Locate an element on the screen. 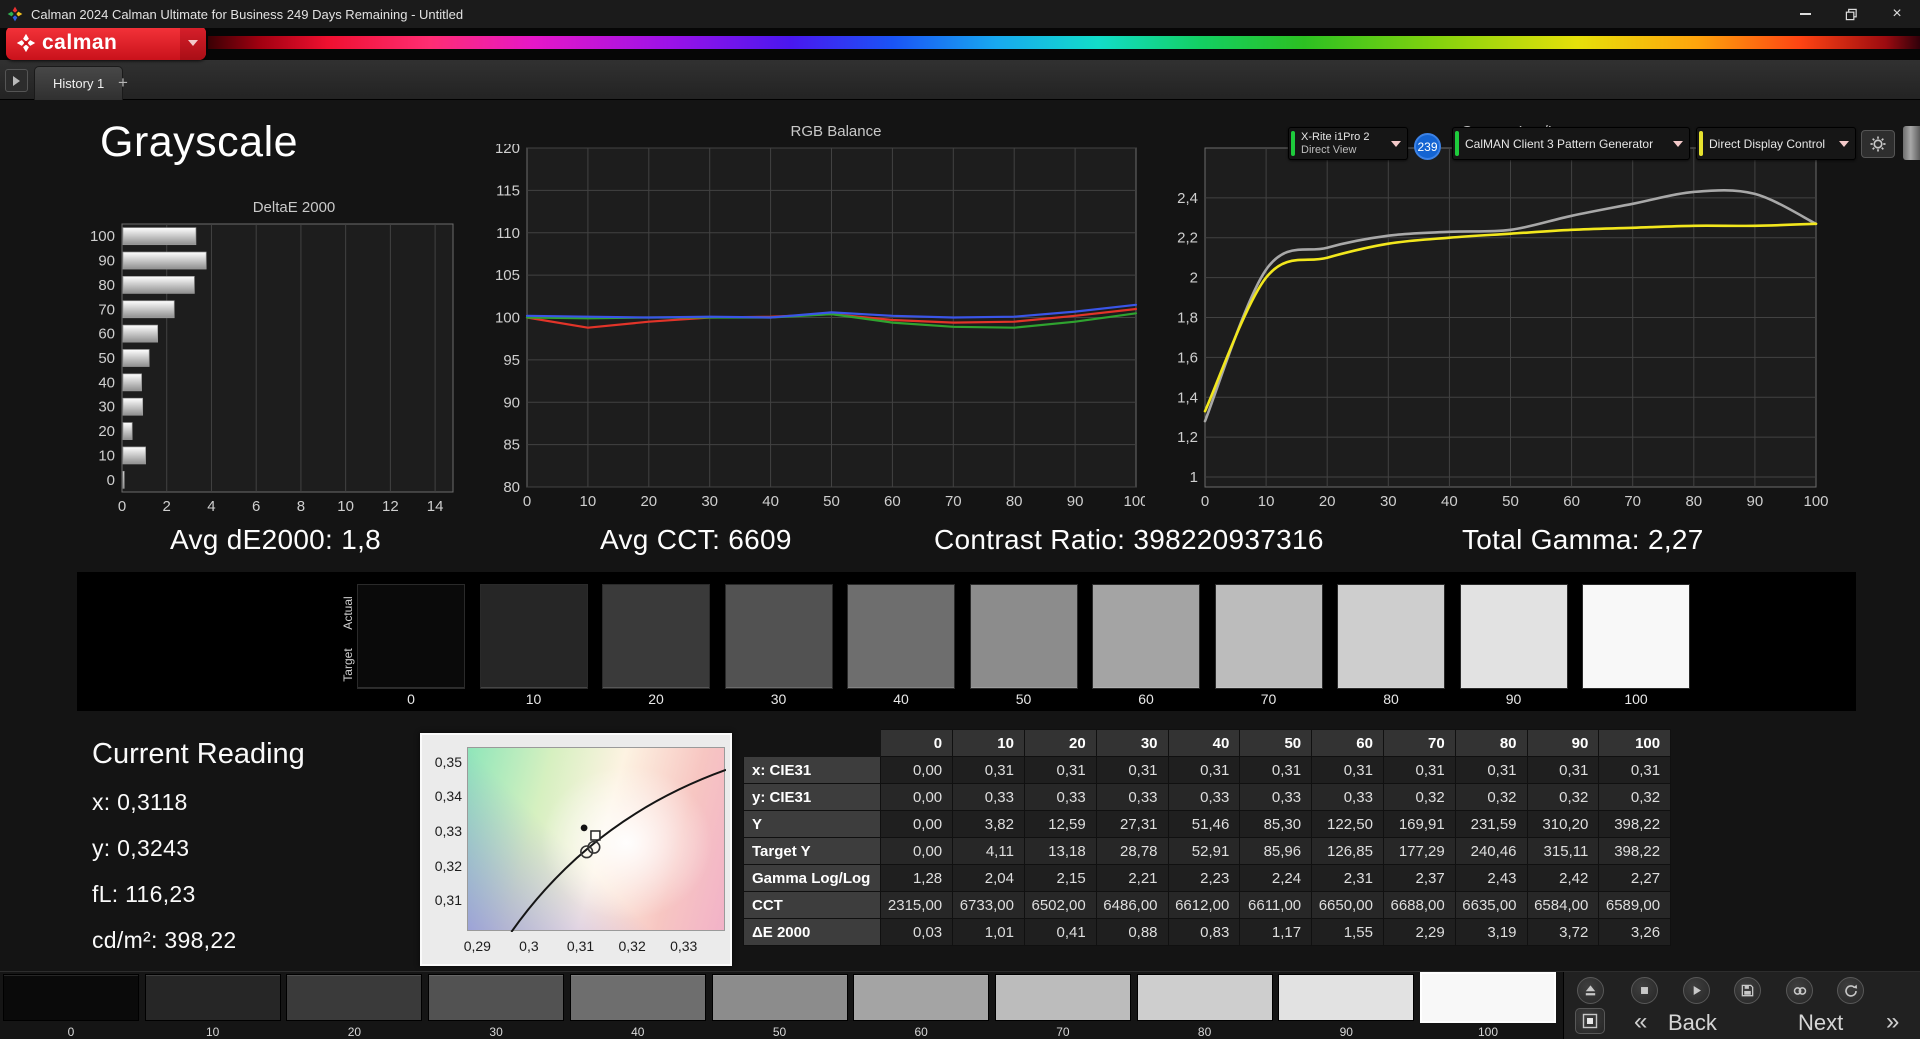 The height and width of the screenshot is (1039, 1920). eject-button is located at coordinates (1590, 990).